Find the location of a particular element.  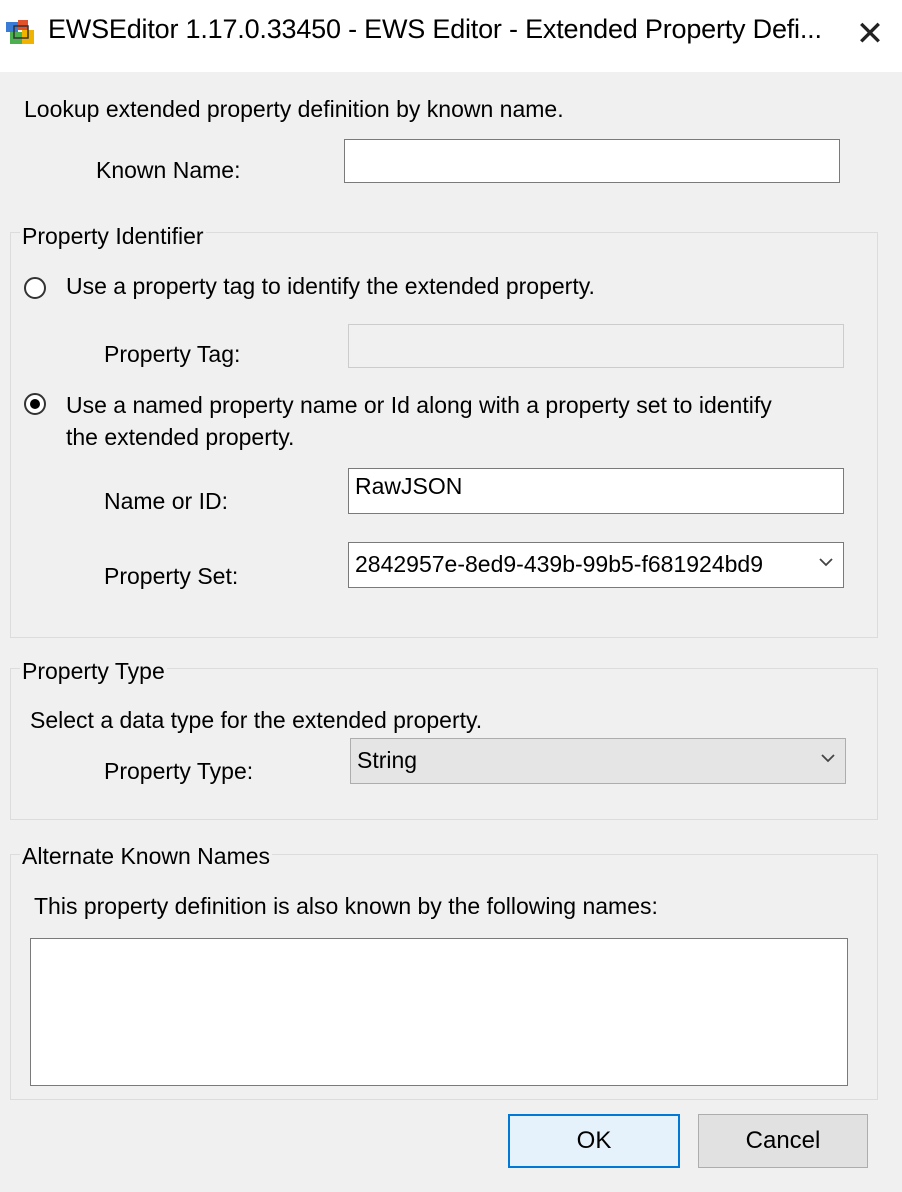

ok-button: OK is located at coordinates (594, 1141).